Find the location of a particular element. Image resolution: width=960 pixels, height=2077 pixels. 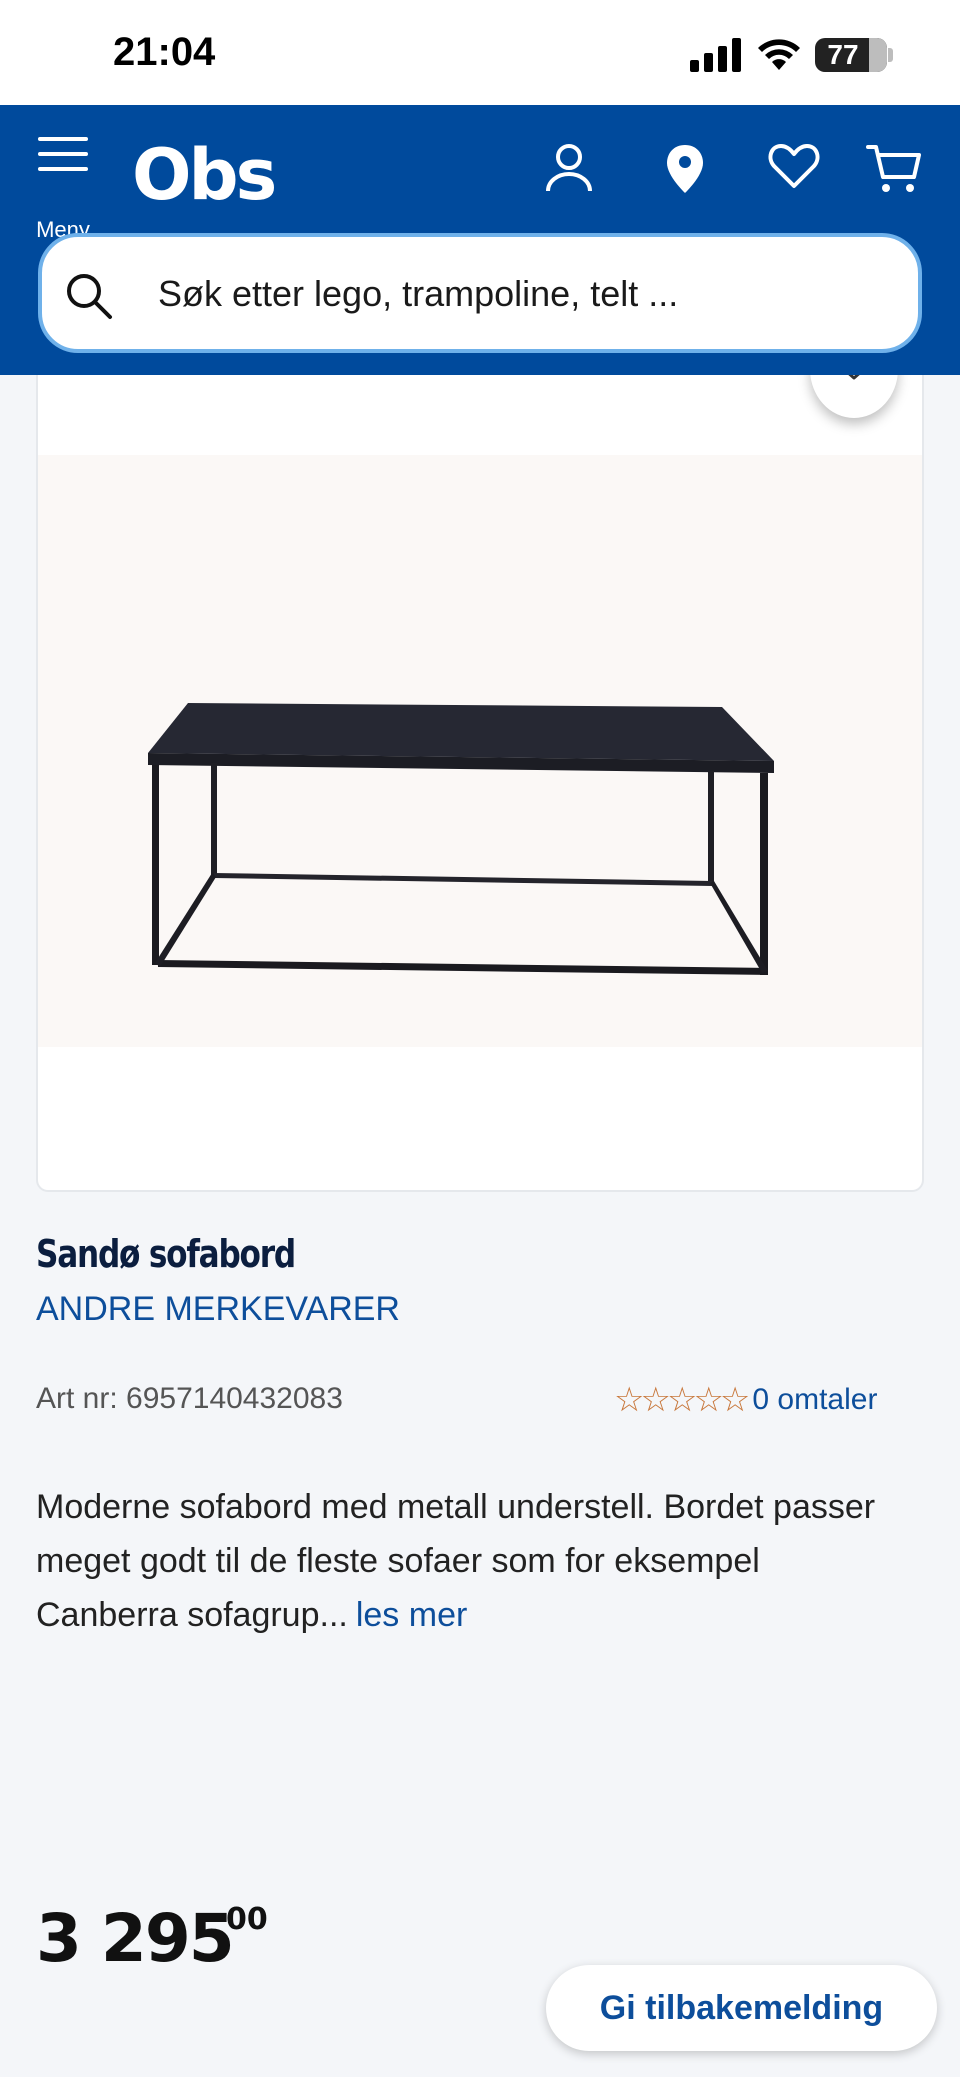

battery-tip is located at coordinates (890, 55).